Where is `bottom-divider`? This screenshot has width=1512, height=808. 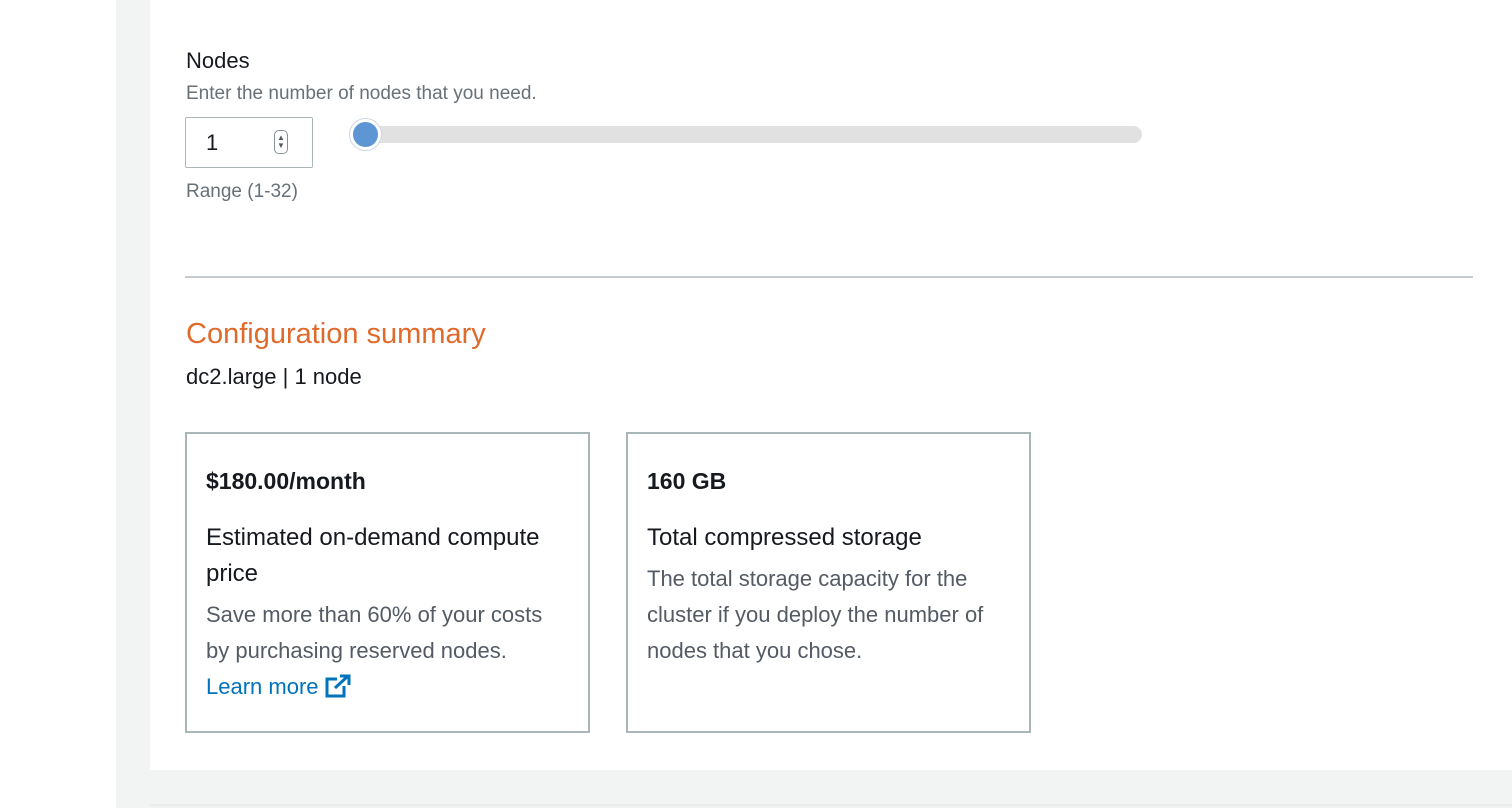 bottom-divider is located at coordinates (831, 805).